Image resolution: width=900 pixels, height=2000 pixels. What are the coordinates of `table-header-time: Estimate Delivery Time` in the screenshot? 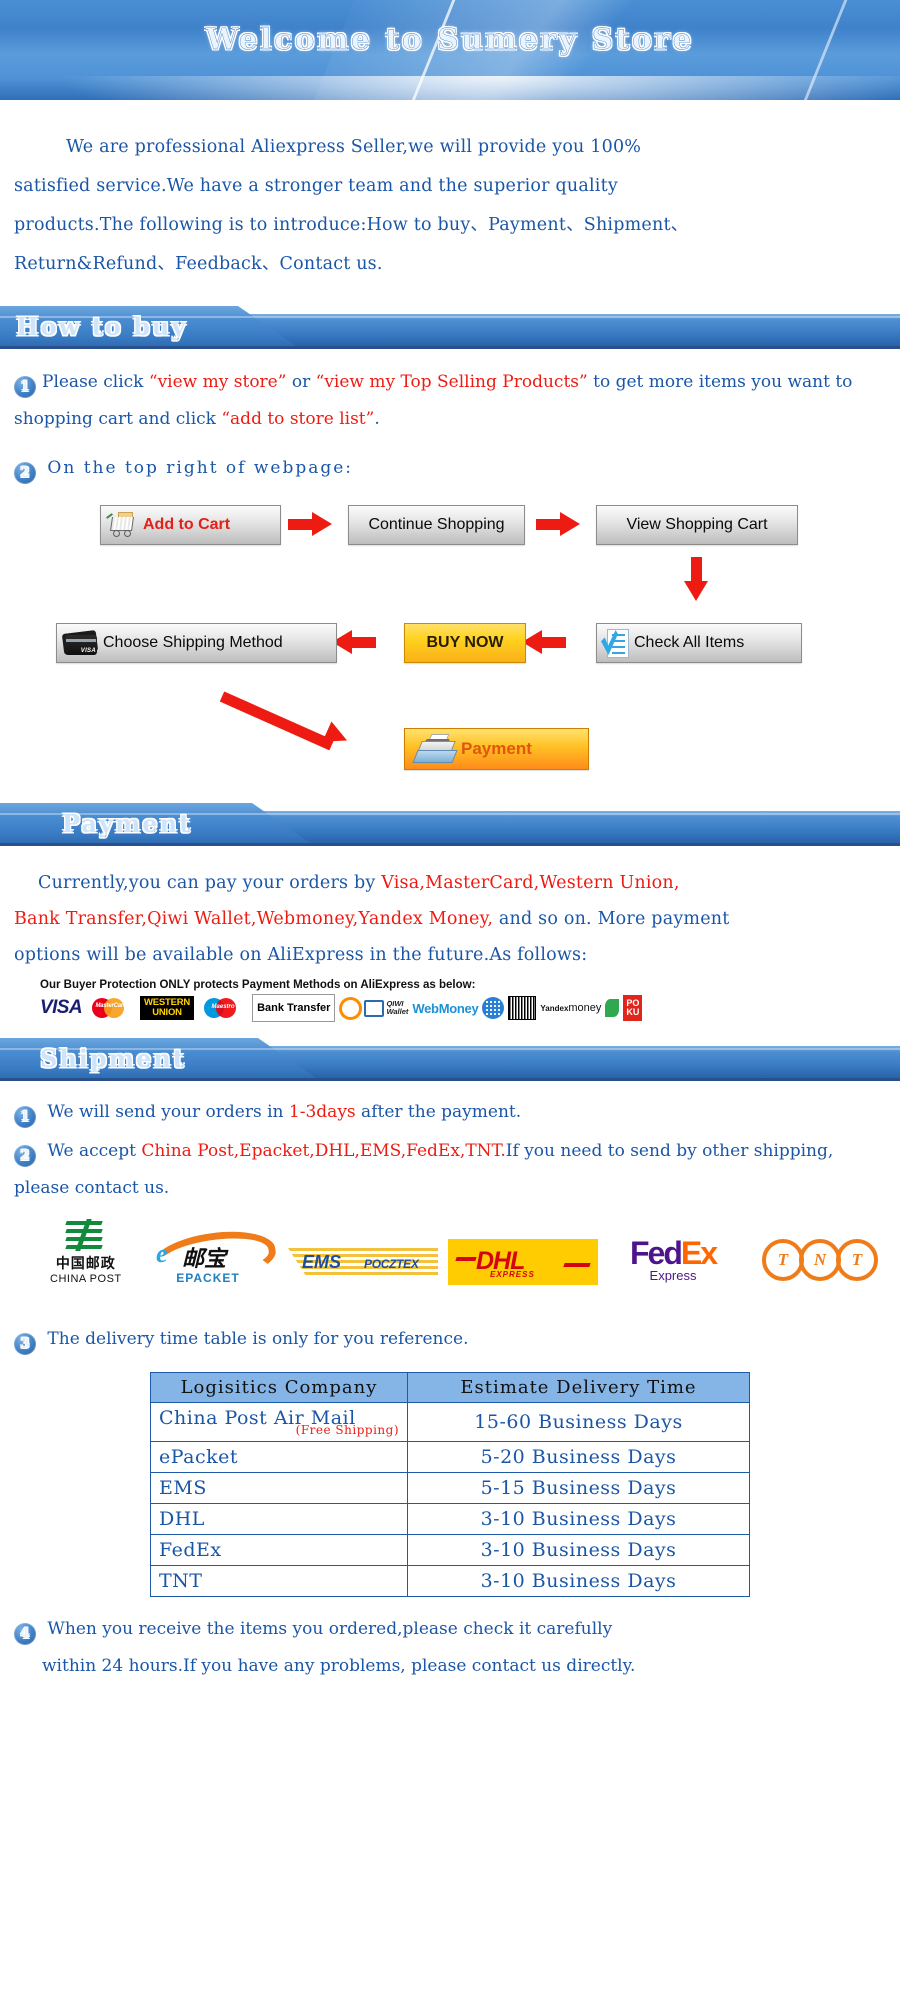 It's located at (578, 1387).